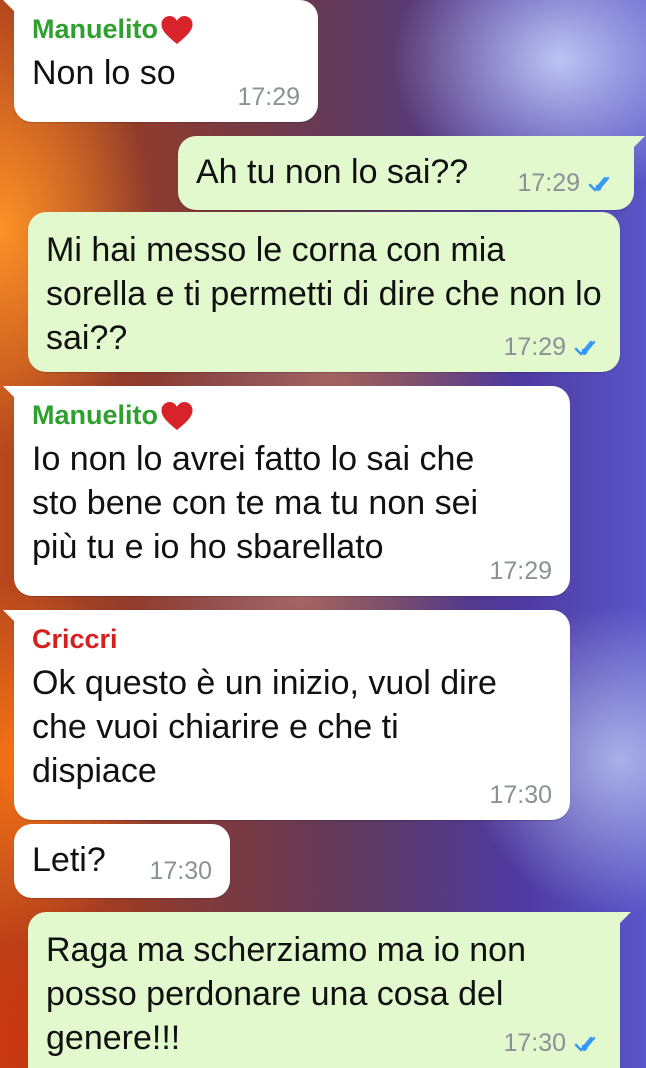 The width and height of the screenshot is (646, 1068). Describe the element at coordinates (292, 639) in the screenshot. I see `sender-name: Criccri` at that location.